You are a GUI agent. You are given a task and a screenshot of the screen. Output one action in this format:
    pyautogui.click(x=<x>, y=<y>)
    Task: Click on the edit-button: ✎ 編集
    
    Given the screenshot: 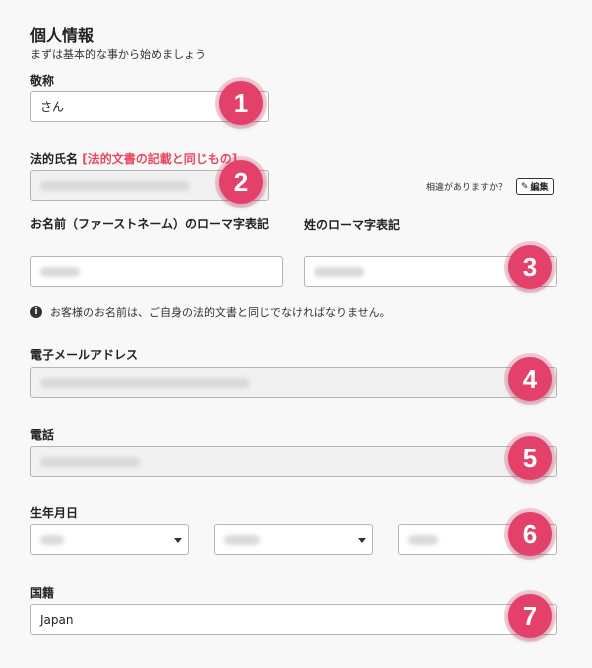 What is the action you would take?
    pyautogui.click(x=535, y=186)
    